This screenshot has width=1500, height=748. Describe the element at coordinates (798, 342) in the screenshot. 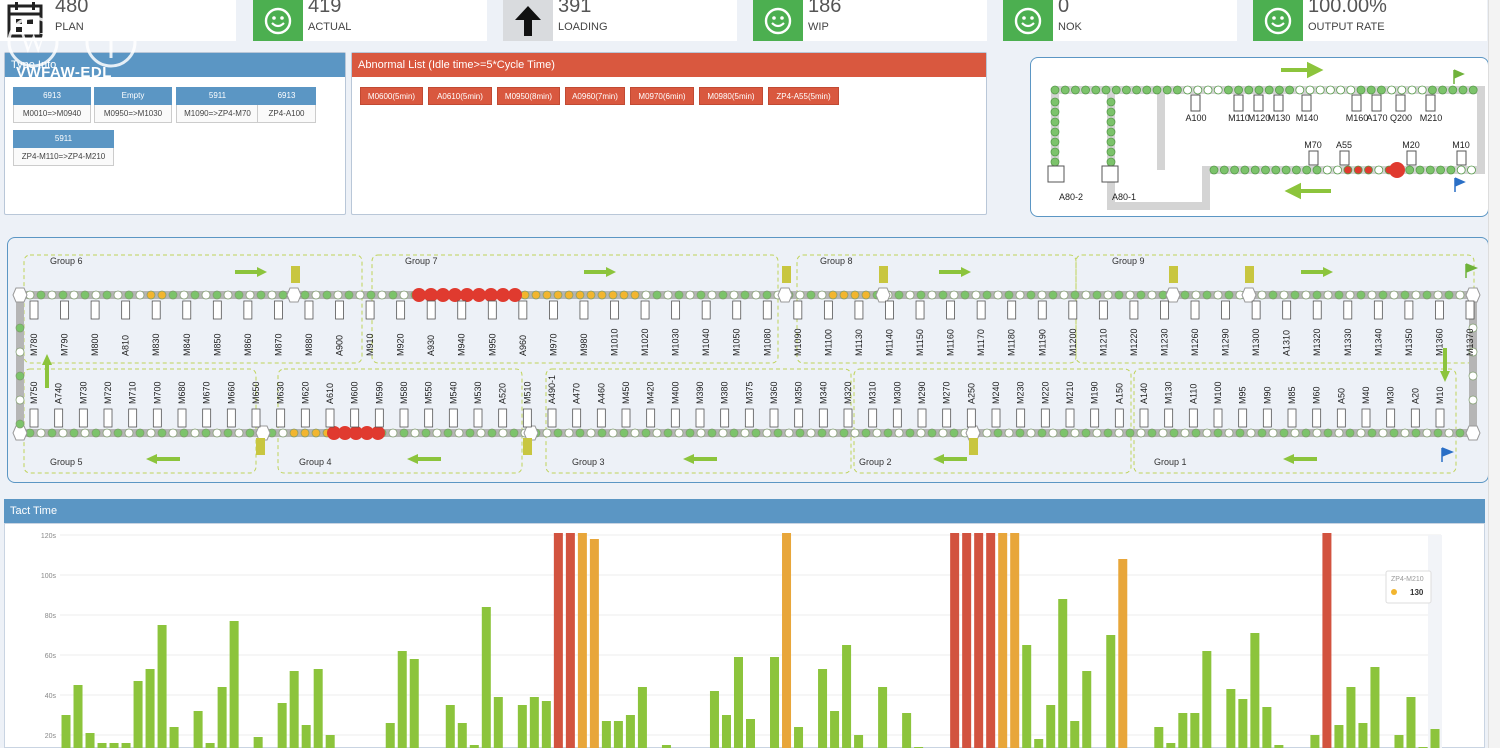

I see `station-label: M1090` at that location.